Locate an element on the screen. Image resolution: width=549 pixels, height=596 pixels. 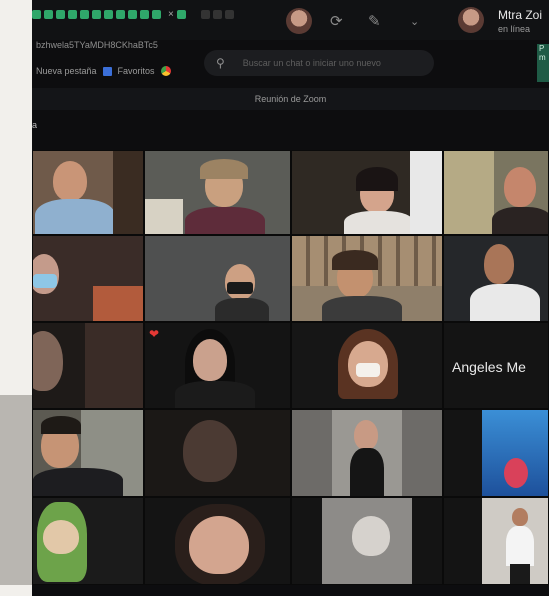
bookmarks-bar: Nueva pestaña Favoritos is located at coordinates (116, 71).